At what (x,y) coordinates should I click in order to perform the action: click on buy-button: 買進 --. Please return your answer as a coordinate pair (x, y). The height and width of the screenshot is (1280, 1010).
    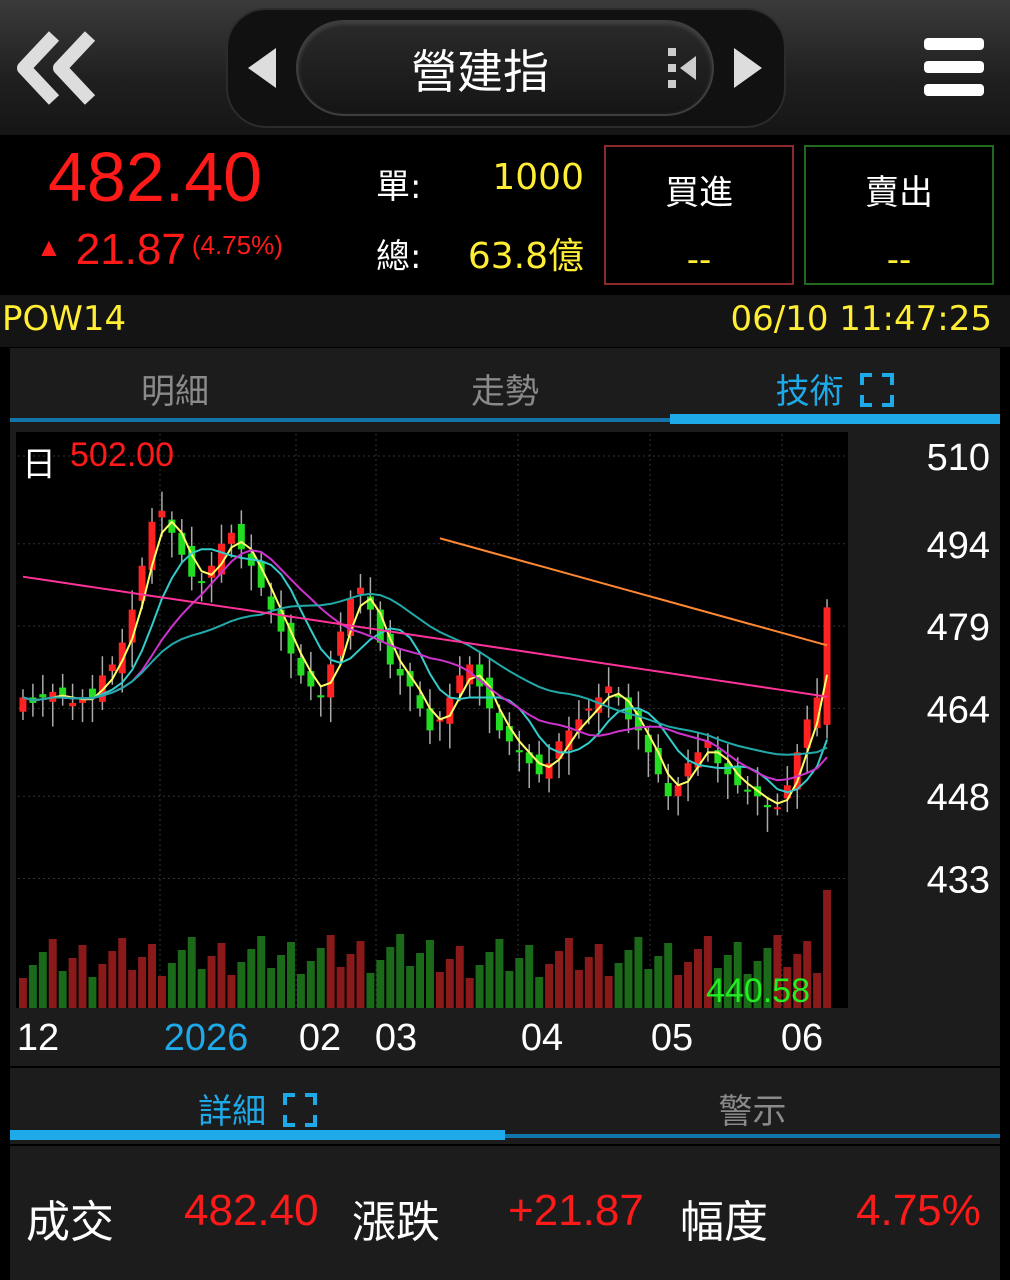
    Looking at the image, I should click on (699, 215).